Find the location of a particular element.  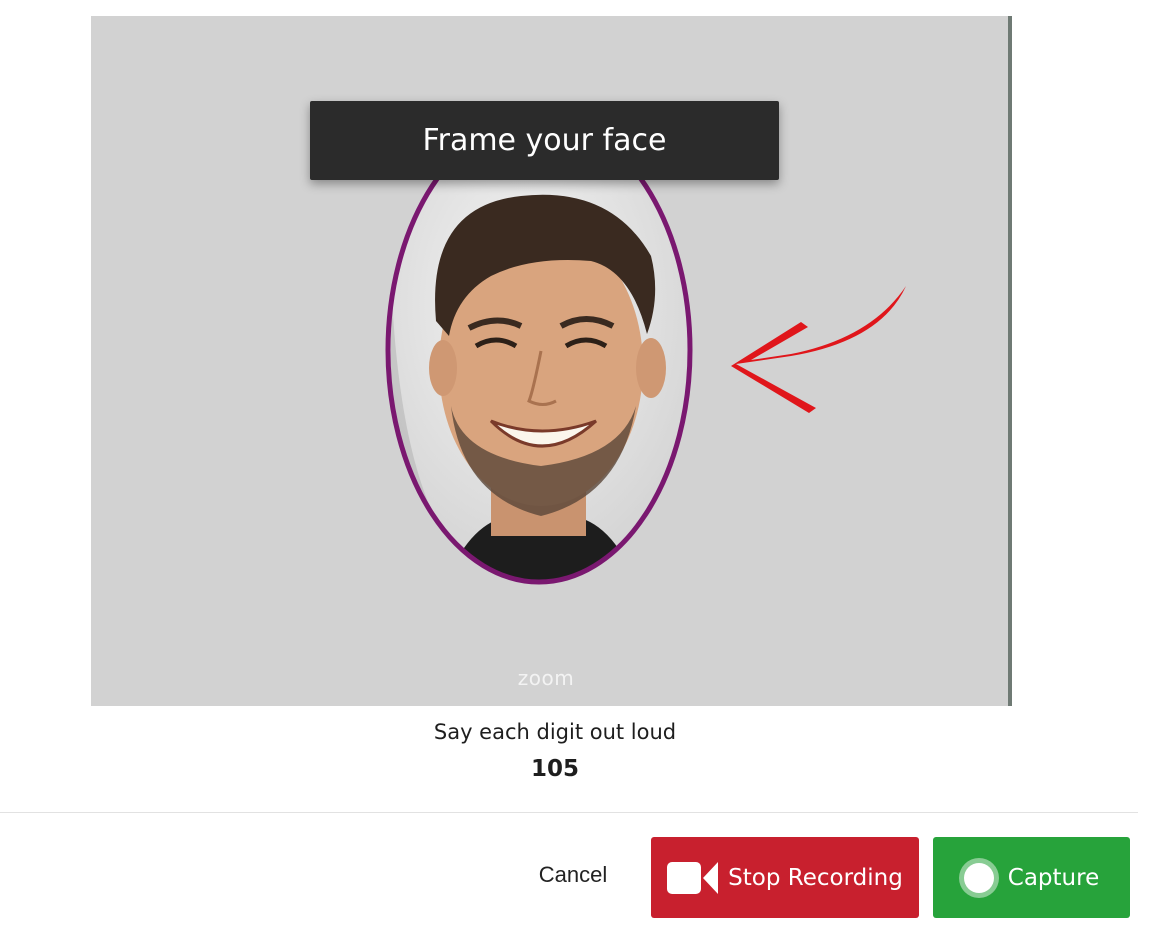

capture-button: Capture is located at coordinates (1031, 877).